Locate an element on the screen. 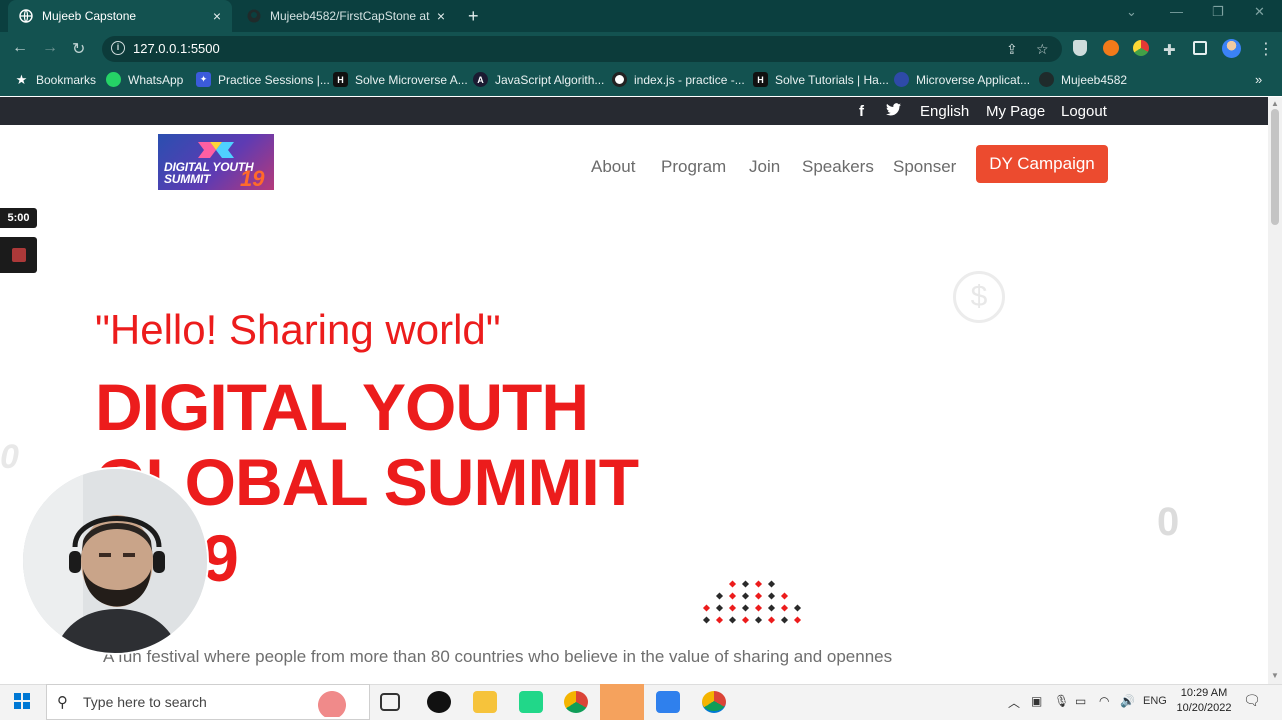  brave-extension-icon is located at coordinates (1111, 48).